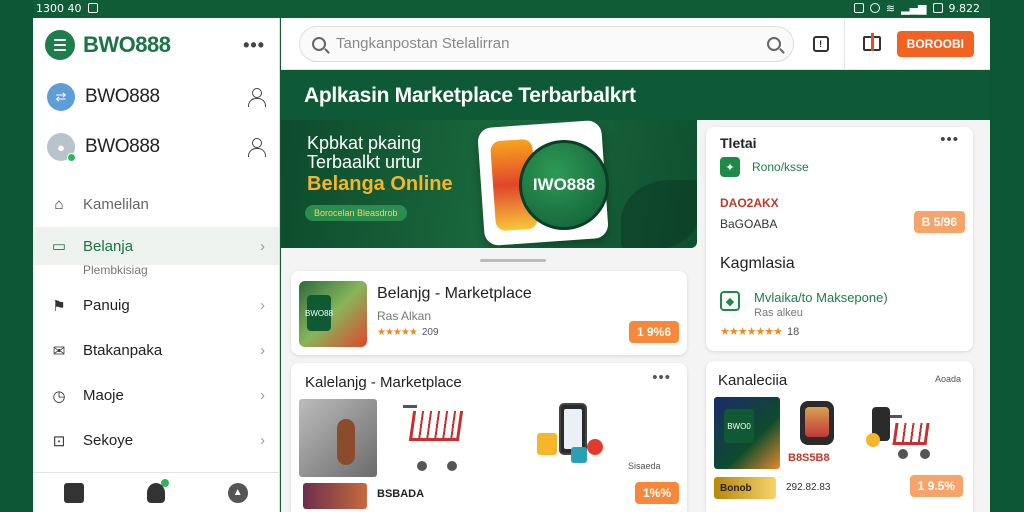 This screenshot has height=512, width=1024. What do you see at coordinates (16, 256) in the screenshot?
I see `left-background-strip` at bounding box center [16, 256].